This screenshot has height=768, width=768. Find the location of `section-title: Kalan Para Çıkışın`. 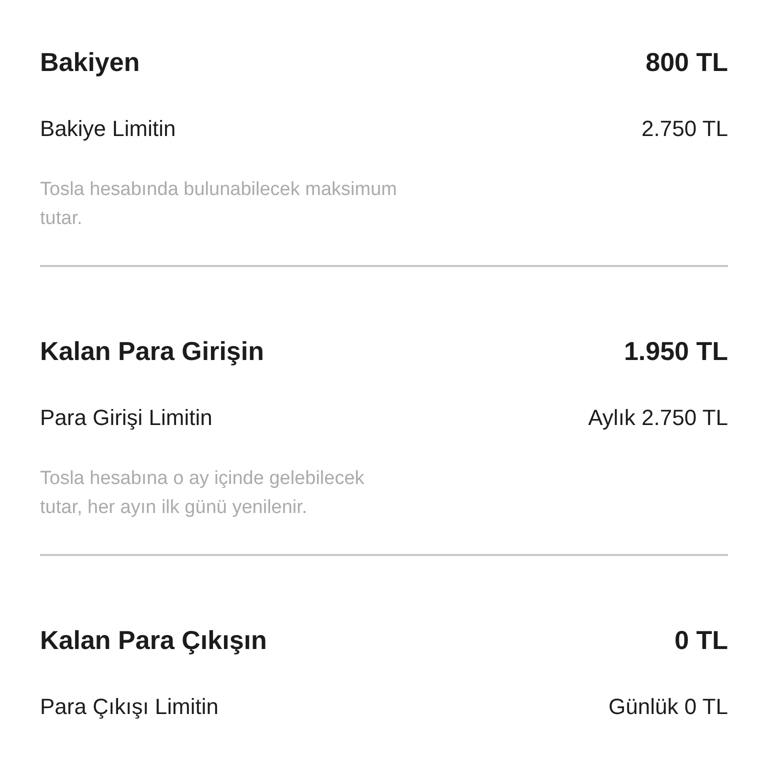

section-title: Kalan Para Çıkışın is located at coordinates (153, 640).